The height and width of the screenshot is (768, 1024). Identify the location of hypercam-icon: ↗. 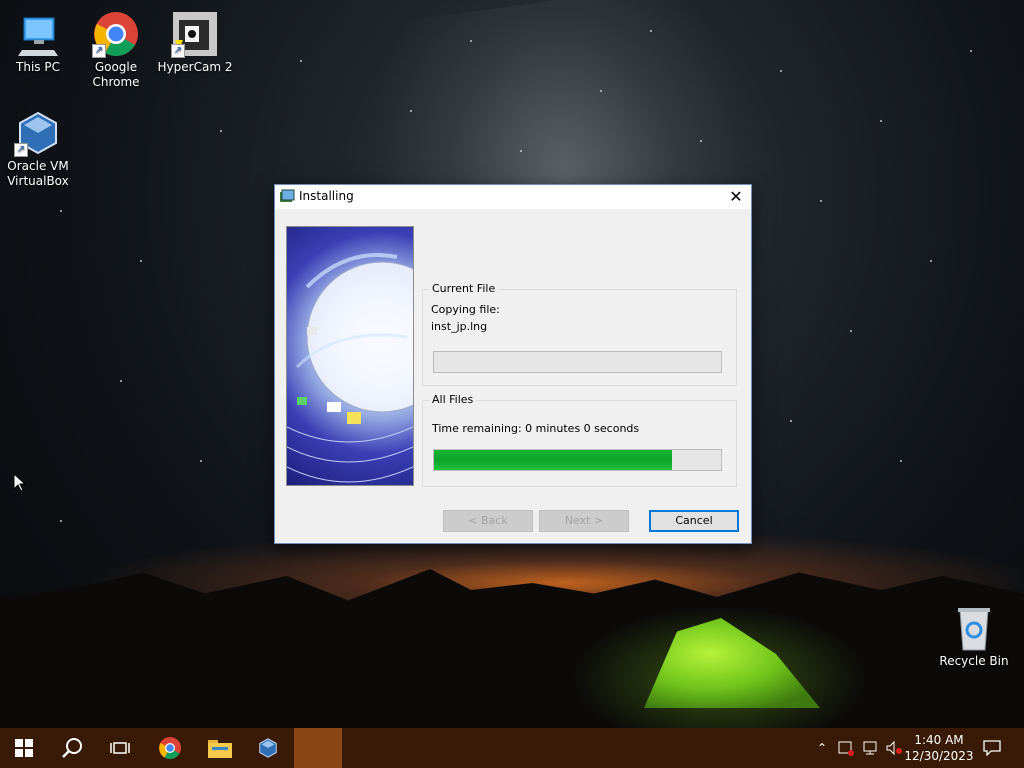
(195, 34).